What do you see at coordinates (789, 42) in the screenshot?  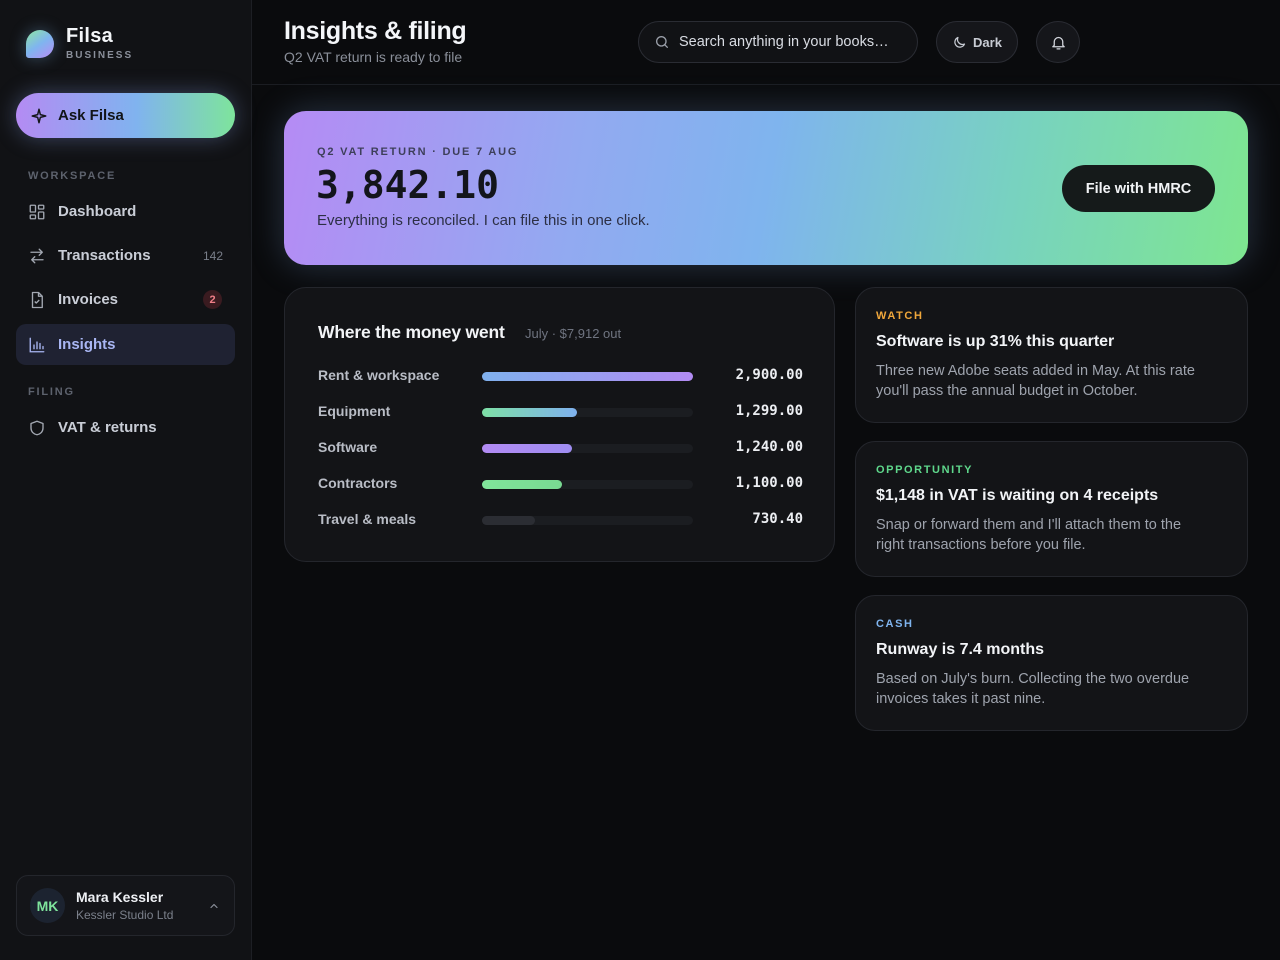 I see `search-input` at bounding box center [789, 42].